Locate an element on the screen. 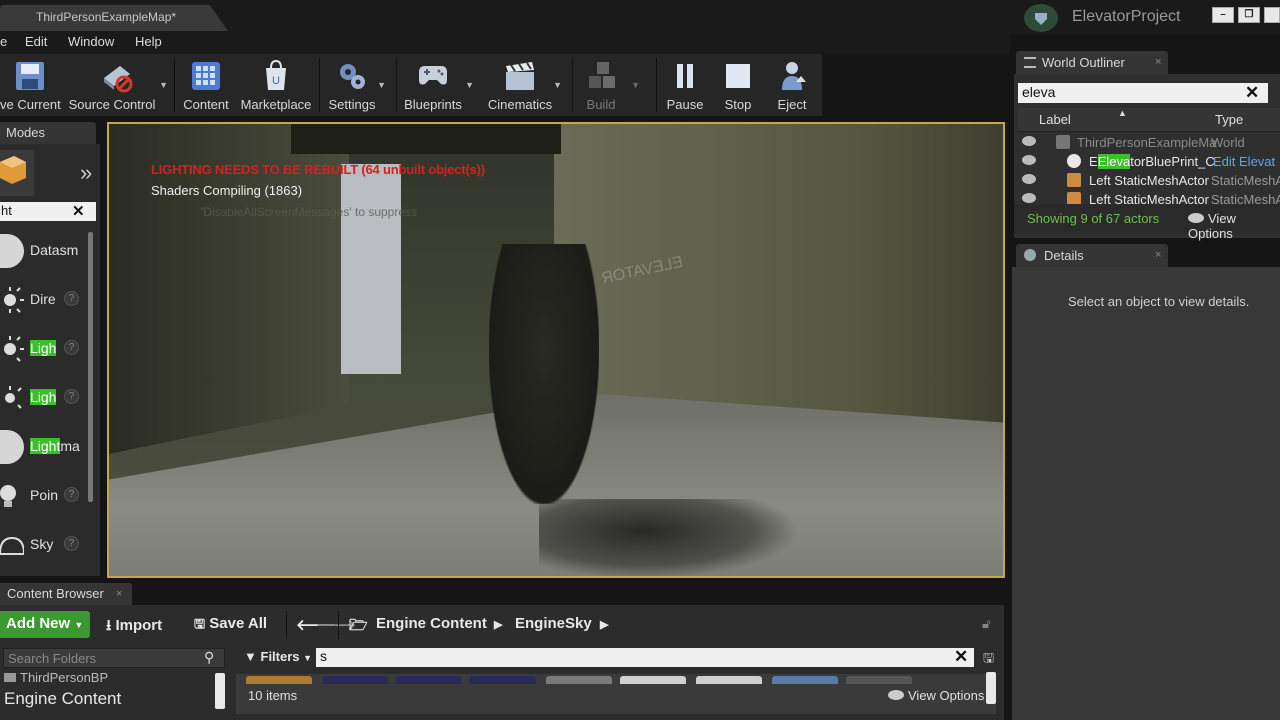  path-segment: EngineSky is located at coordinates (553, 623).